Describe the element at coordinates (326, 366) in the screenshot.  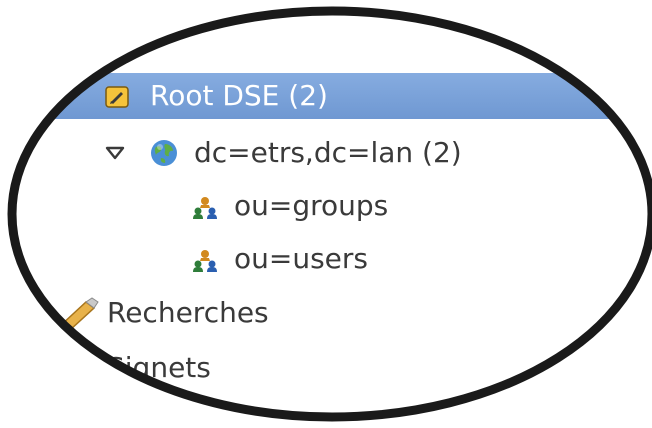
I see `tree-item-bookmarks: Signets` at that location.